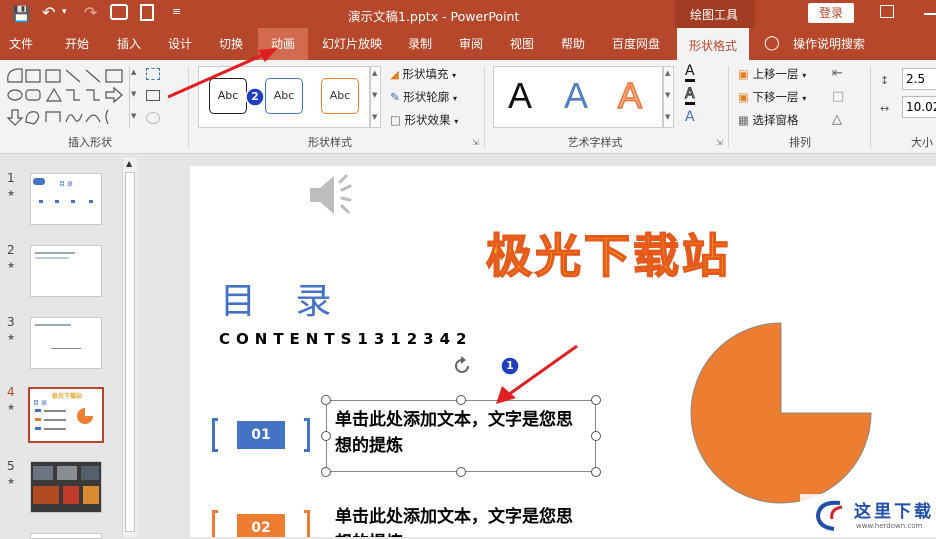  I want to click on thumbnail-scrollbar: ▲, so click(129, 347).